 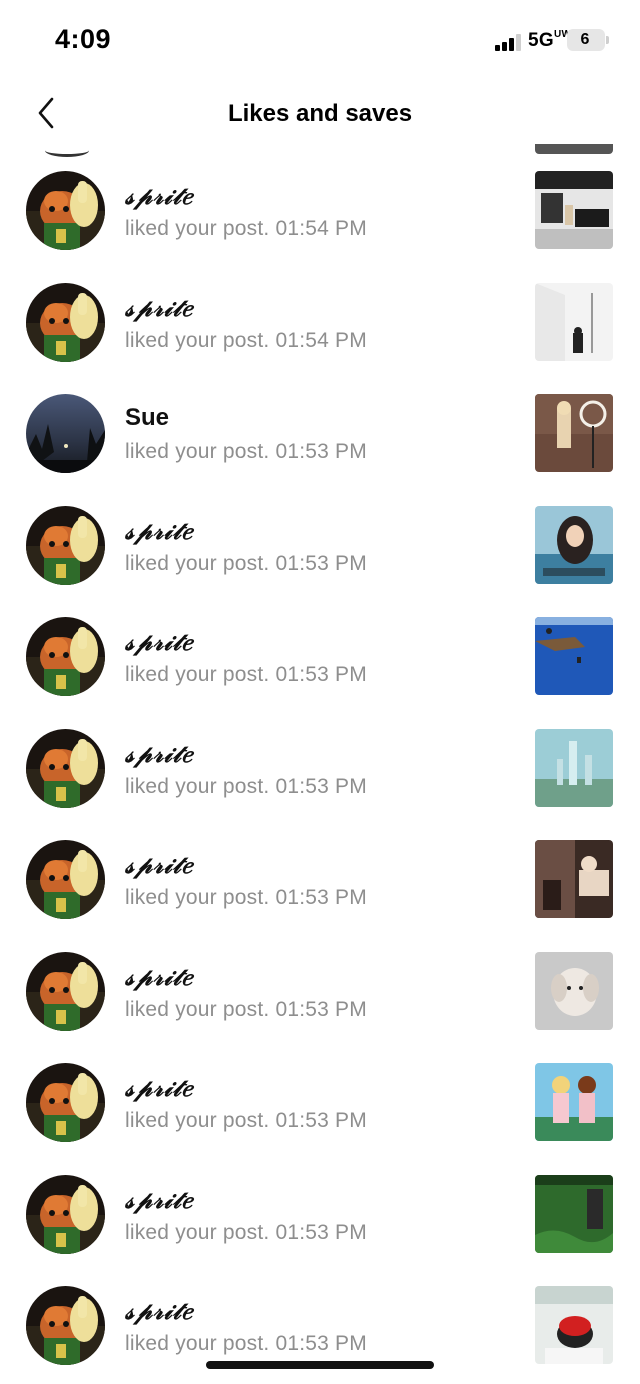 I want to click on header: Likes and saves, so click(x=320, y=113).